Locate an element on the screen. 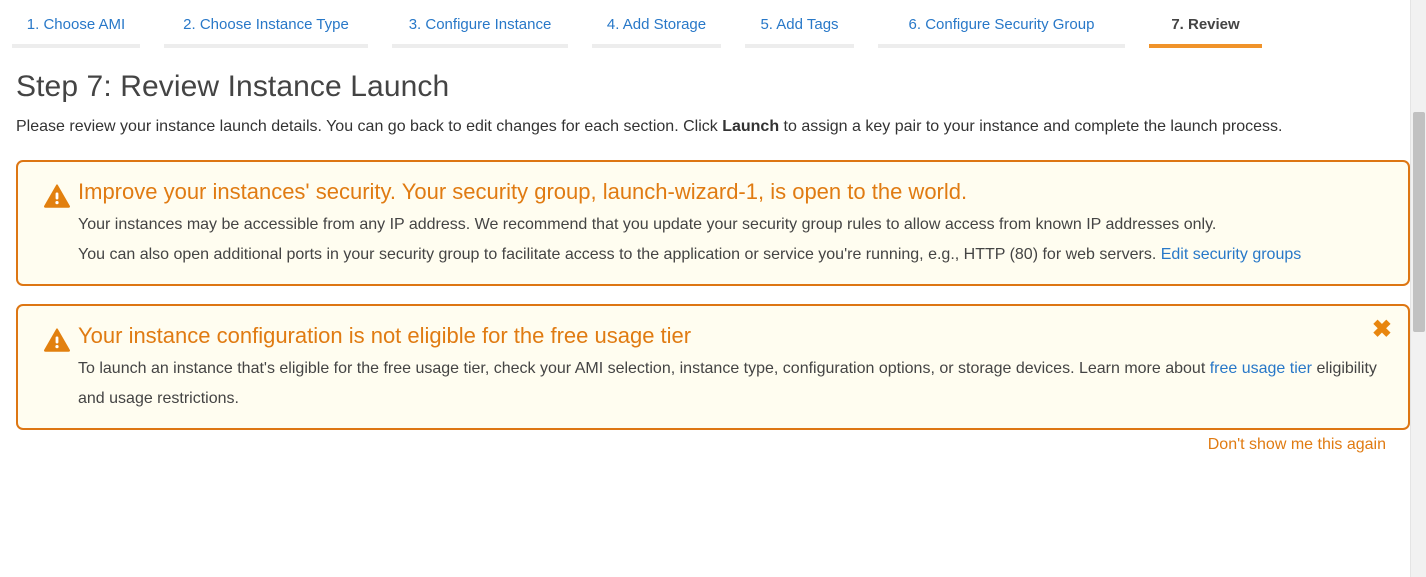 This screenshot has height=577, width=1426. tab-configure-security-group: 6. Configure Security Group is located at coordinates (1001, 24).